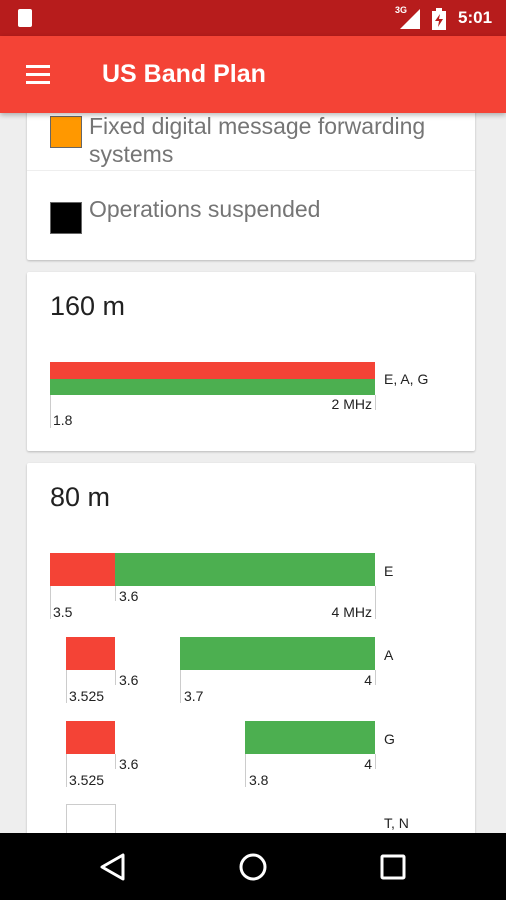 The height and width of the screenshot is (900, 506). I want to click on home-icon, so click(253, 867).